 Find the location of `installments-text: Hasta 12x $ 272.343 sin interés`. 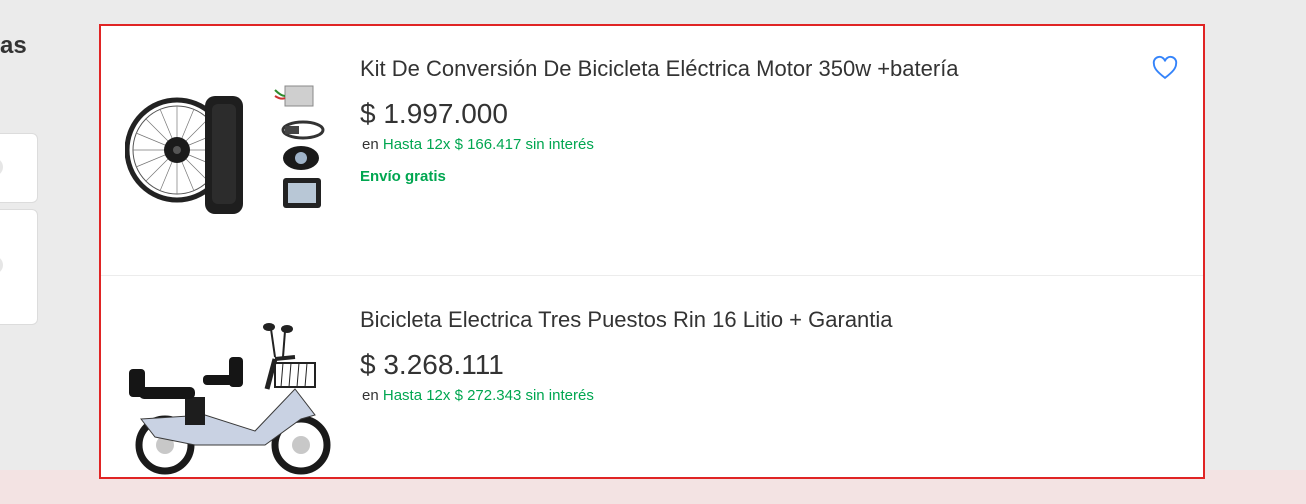

installments-text: Hasta 12x $ 272.343 sin interés is located at coordinates (488, 395).